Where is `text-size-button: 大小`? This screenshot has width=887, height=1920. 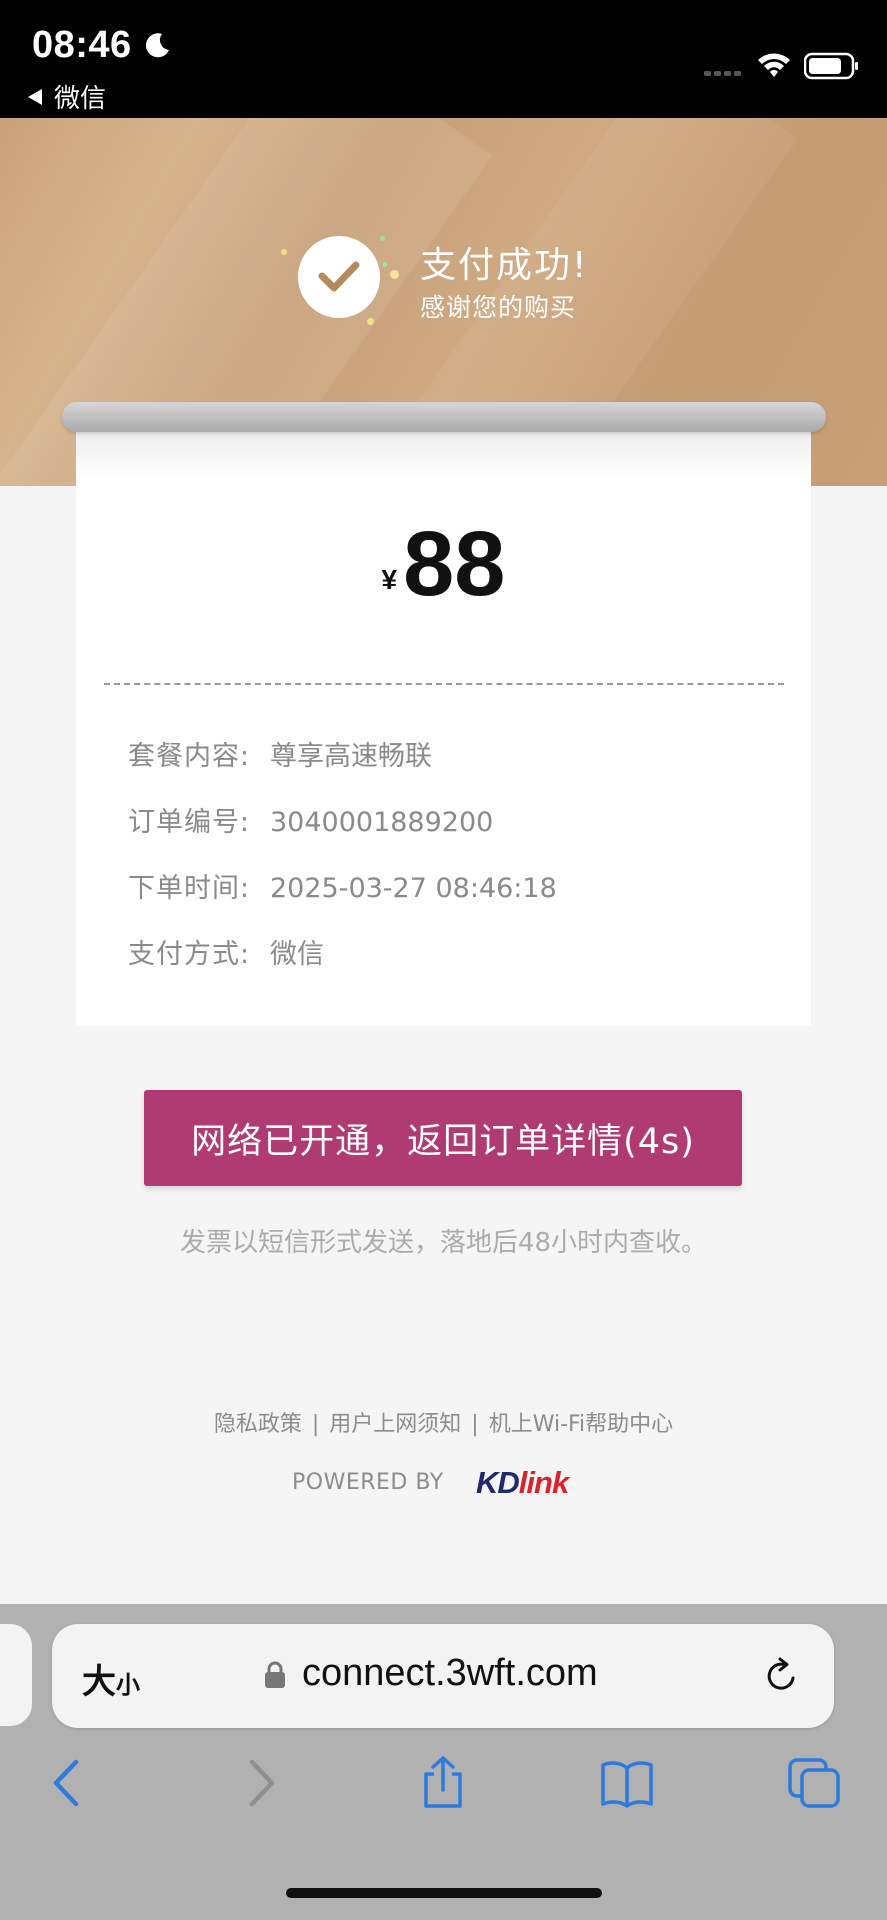 text-size-button: 大小 is located at coordinates (111, 1678).